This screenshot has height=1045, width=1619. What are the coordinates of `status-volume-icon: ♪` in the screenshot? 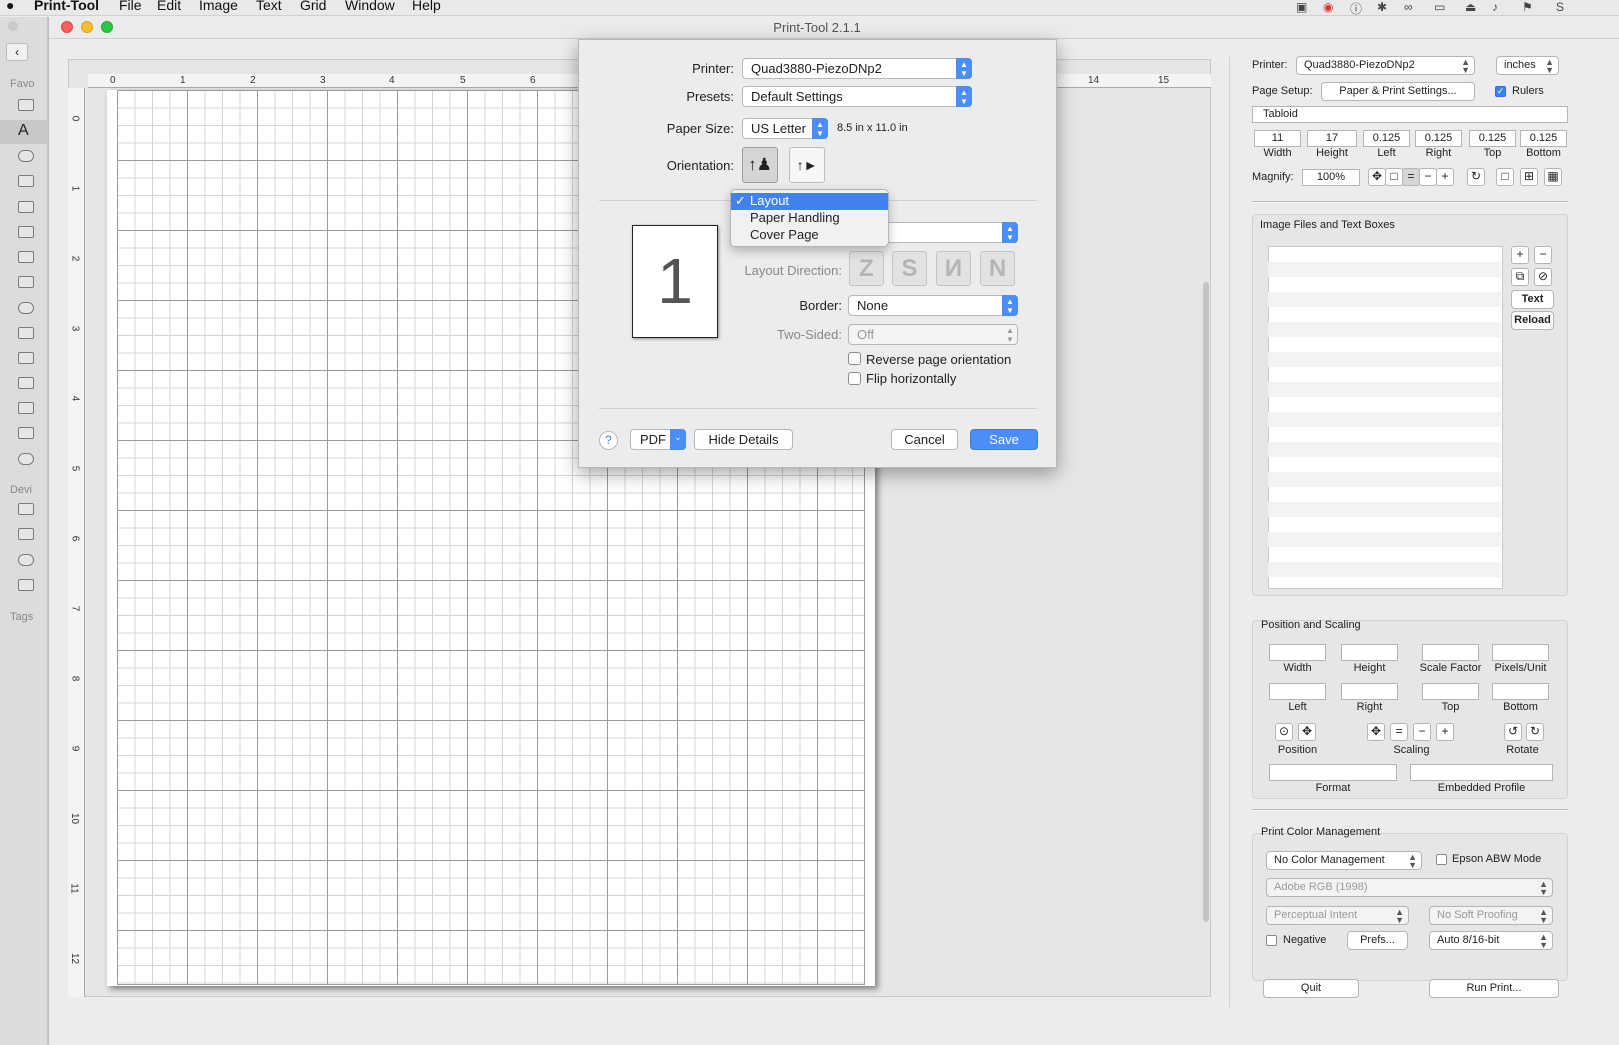 It's located at (1495, 7).